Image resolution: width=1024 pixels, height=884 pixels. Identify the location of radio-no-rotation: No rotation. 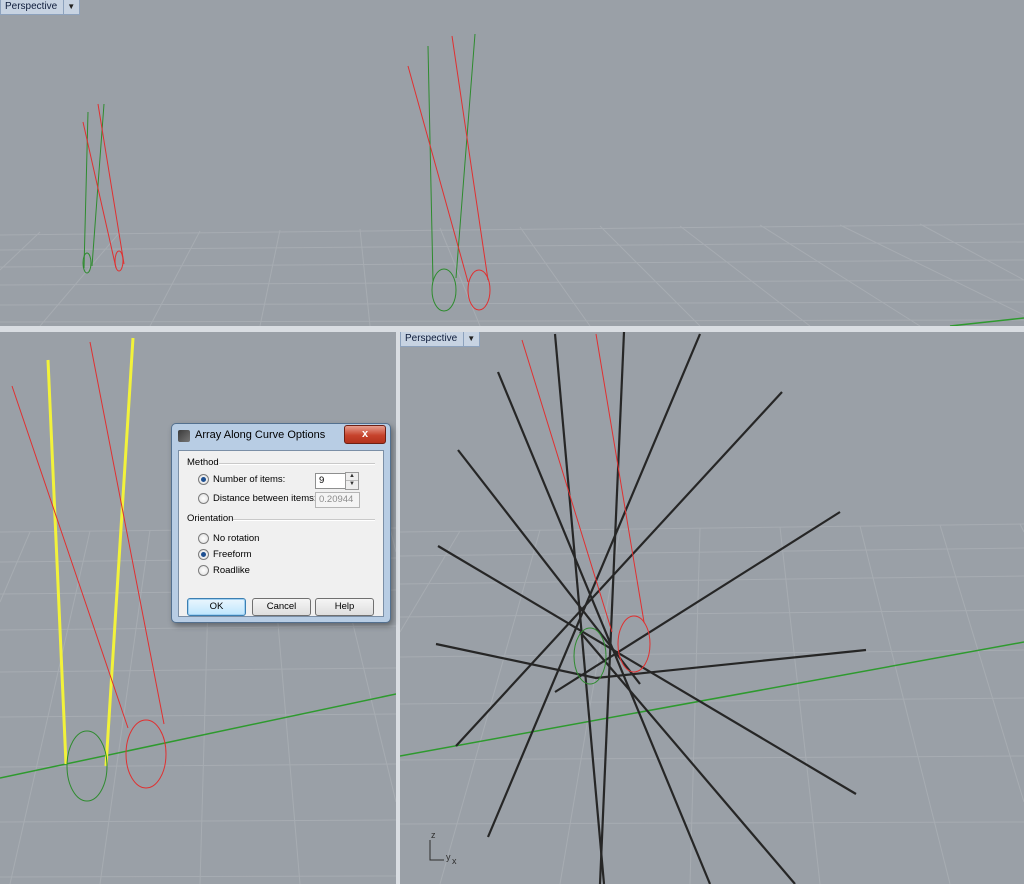
(228, 538).